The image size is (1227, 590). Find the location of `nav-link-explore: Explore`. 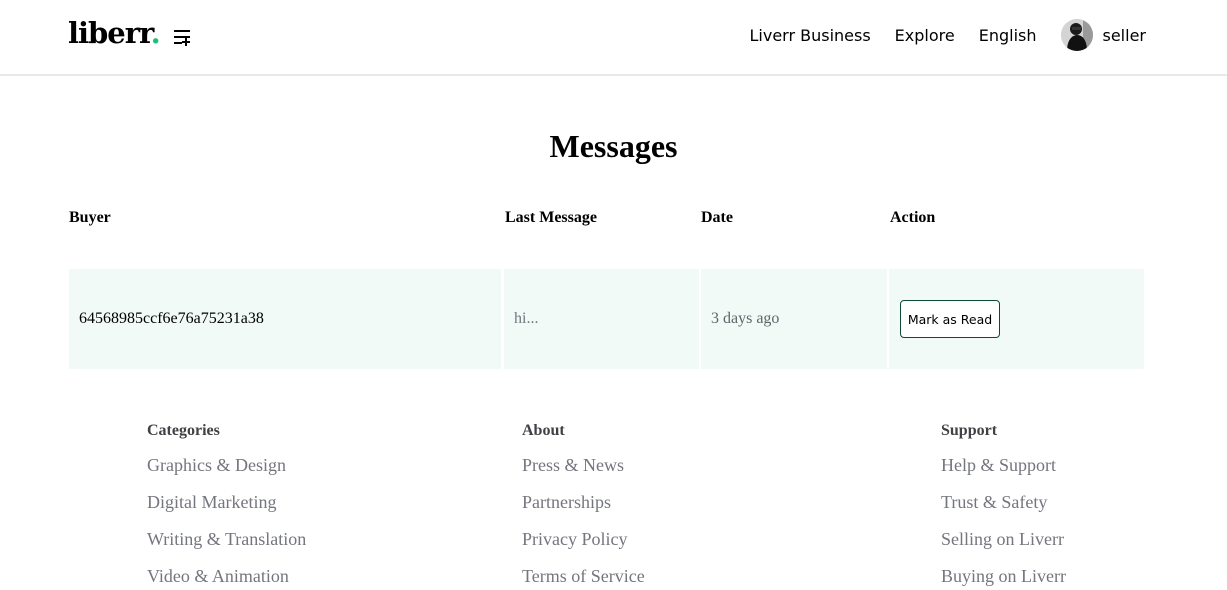

nav-link-explore: Explore is located at coordinates (925, 35).